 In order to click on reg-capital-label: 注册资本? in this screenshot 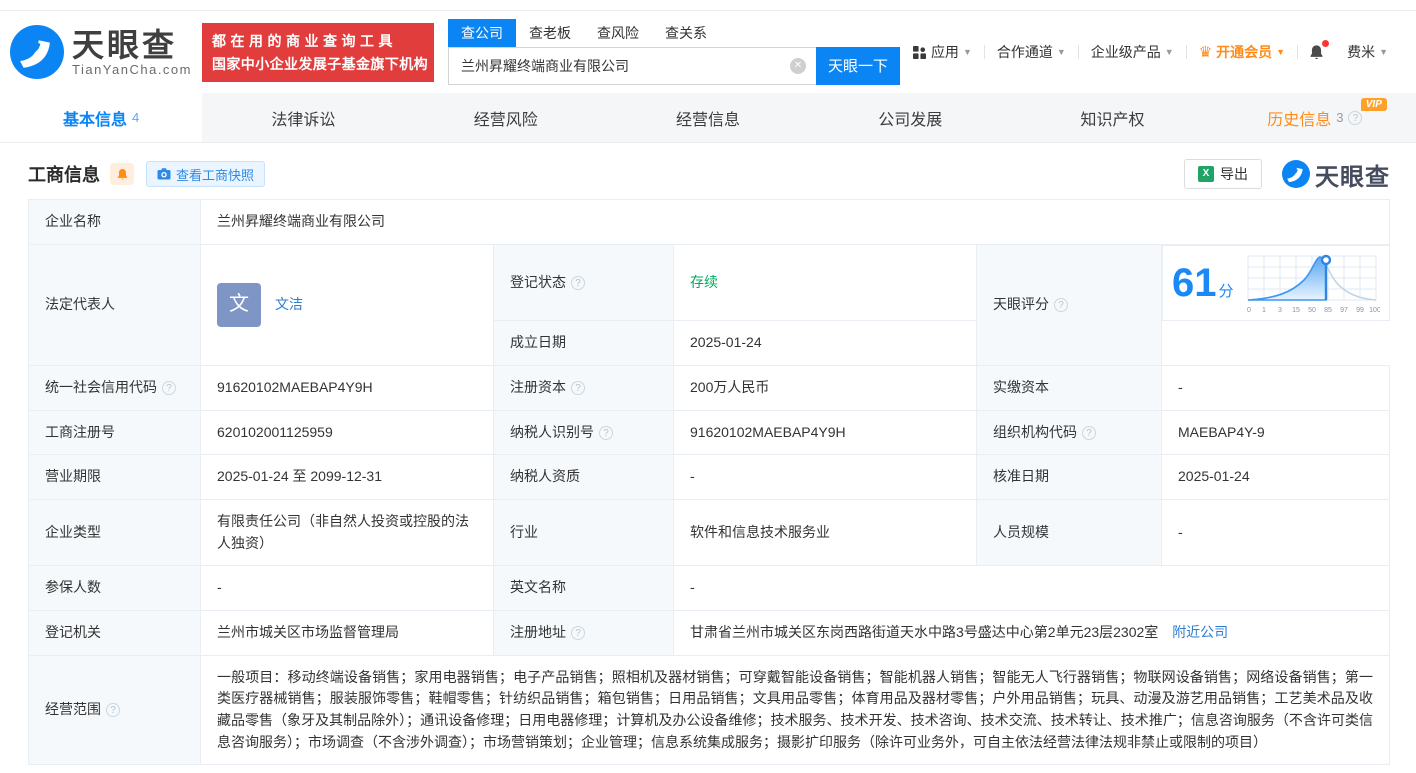, I will do `click(583, 387)`.